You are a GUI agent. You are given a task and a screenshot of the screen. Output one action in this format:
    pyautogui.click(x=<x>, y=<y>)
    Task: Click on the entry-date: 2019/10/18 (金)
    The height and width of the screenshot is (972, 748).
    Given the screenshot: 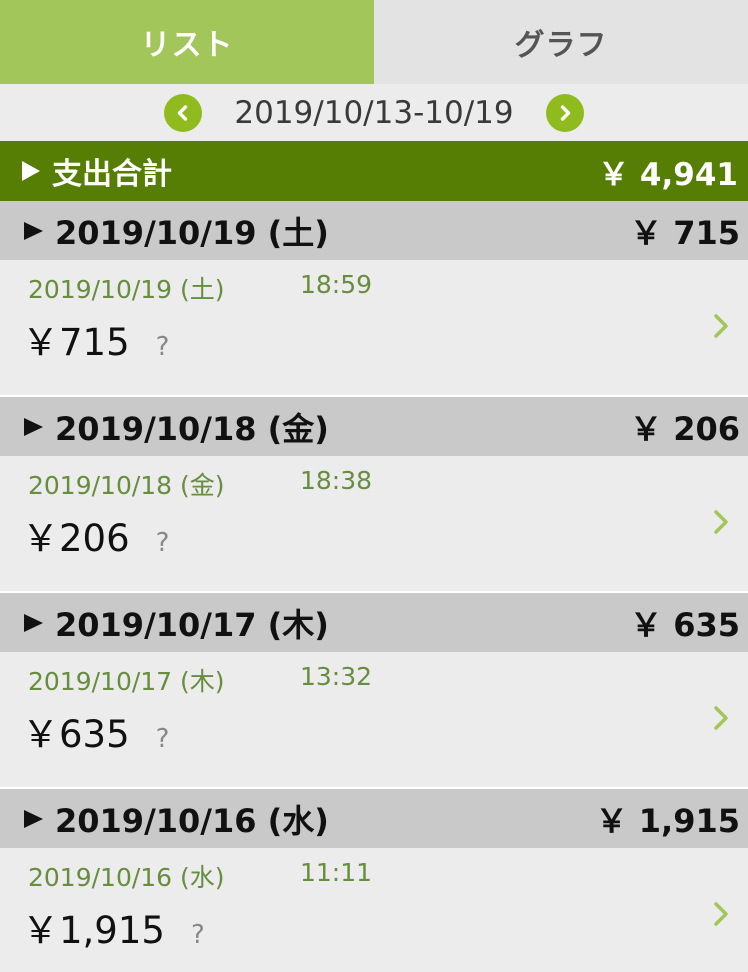 What is the action you would take?
    pyautogui.click(x=126, y=485)
    